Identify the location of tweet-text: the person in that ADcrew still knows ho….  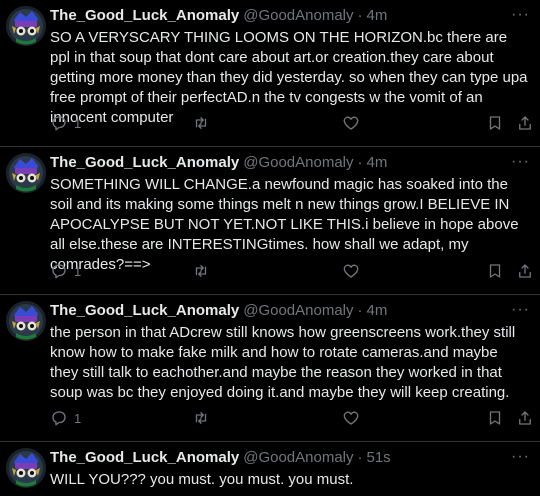
(283, 362).